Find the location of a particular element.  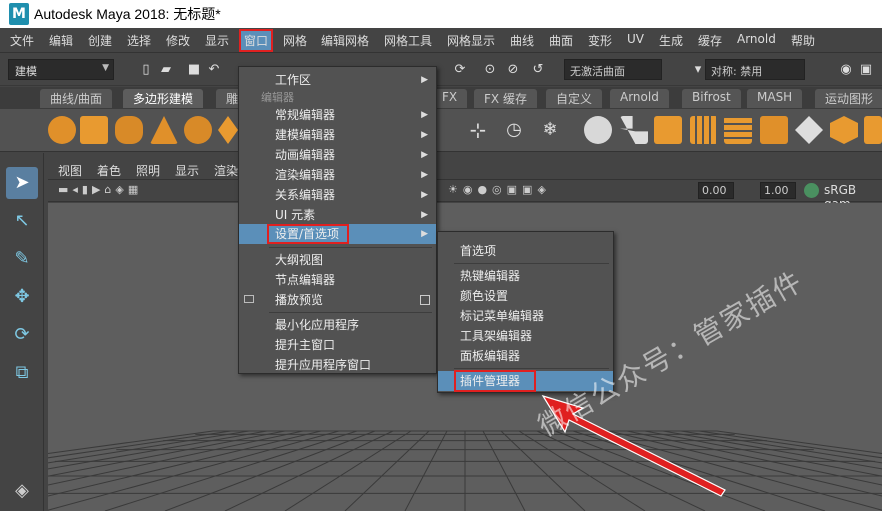

shelf-tab-8: MASH is located at coordinates (775, 98).